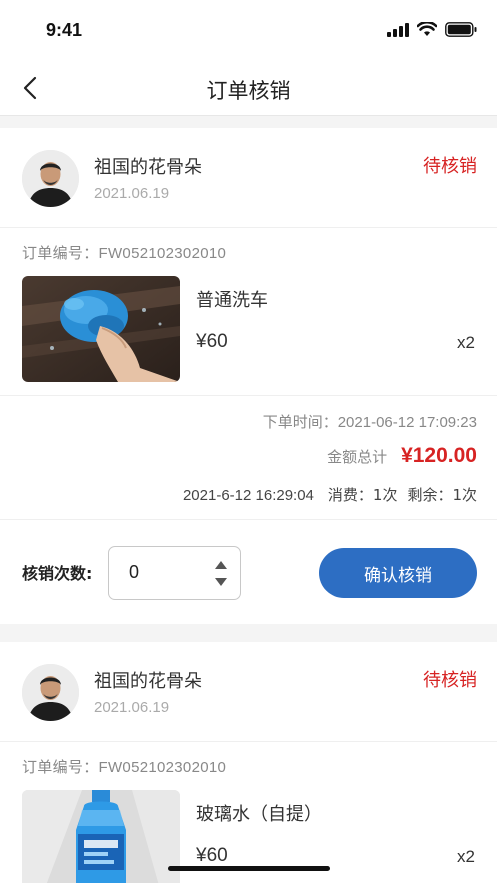 This screenshot has height=883, width=497. I want to click on total-amount: 金额总计 ¥120.00, so click(402, 456).